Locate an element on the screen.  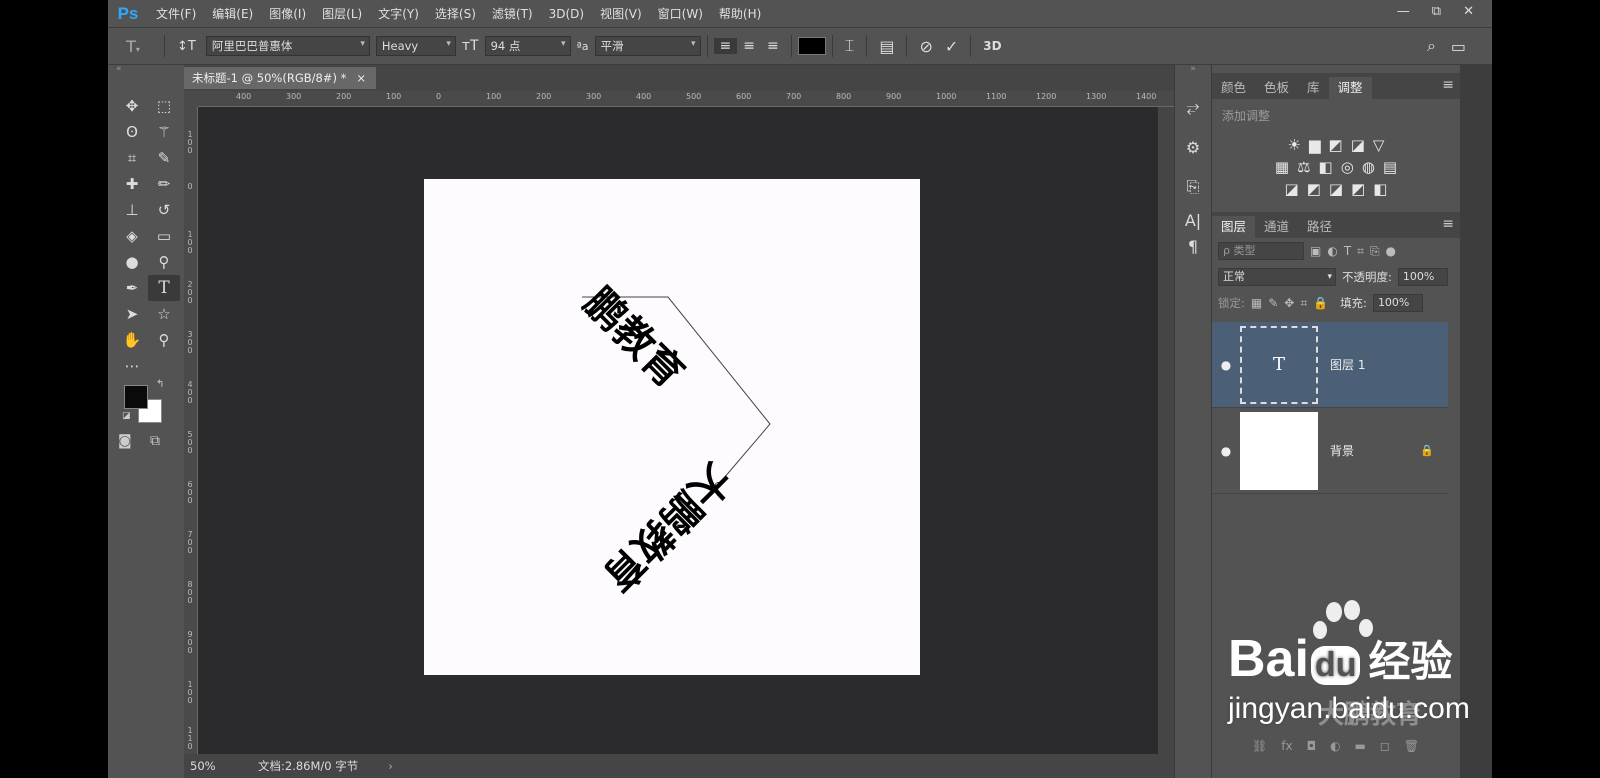
adjustment-layer-icon: ◐ is located at coordinates (1335, 746).